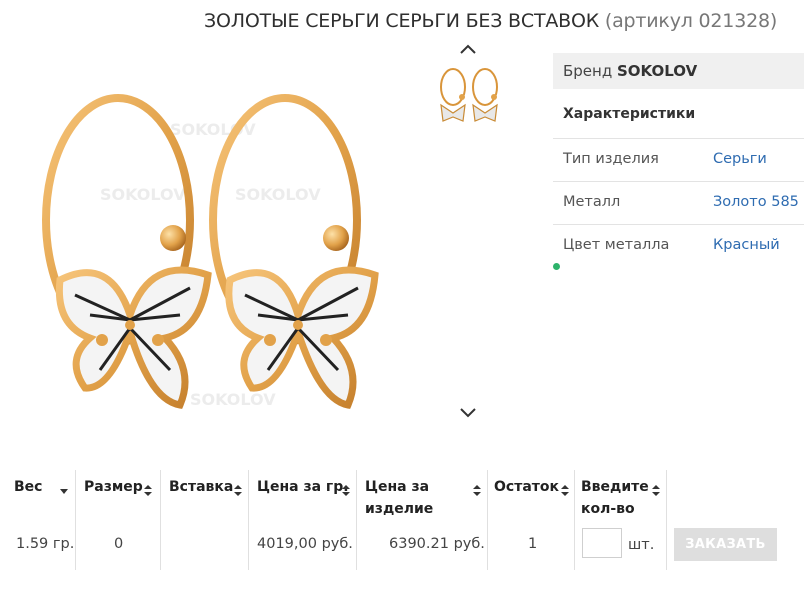  Describe the element at coordinates (678, 114) in the screenshot. I see `specs-heading: Характеристики` at that location.